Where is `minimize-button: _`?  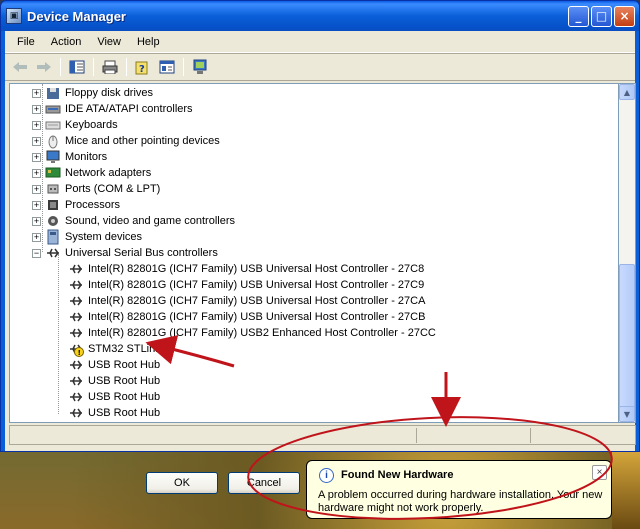
minimize-button: _ is located at coordinates (578, 16).